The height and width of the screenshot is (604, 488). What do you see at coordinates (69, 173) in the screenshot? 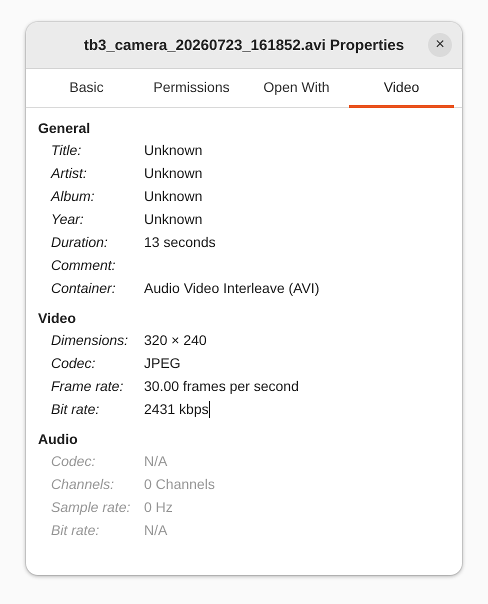
I see `field-label: Artist:` at bounding box center [69, 173].